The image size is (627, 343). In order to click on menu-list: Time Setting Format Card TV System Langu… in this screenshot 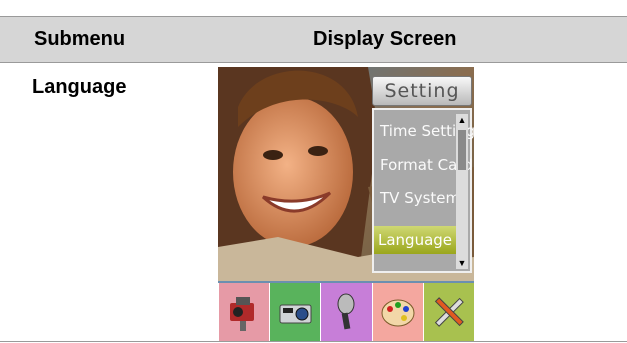, I will do `click(423, 190)`.